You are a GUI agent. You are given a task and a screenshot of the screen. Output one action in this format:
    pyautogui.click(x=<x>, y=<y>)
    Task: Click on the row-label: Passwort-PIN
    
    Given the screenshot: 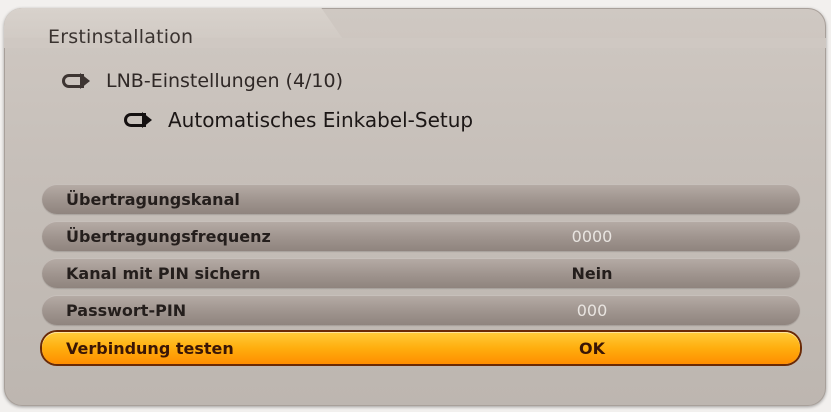 What is the action you would take?
    pyautogui.click(x=126, y=310)
    